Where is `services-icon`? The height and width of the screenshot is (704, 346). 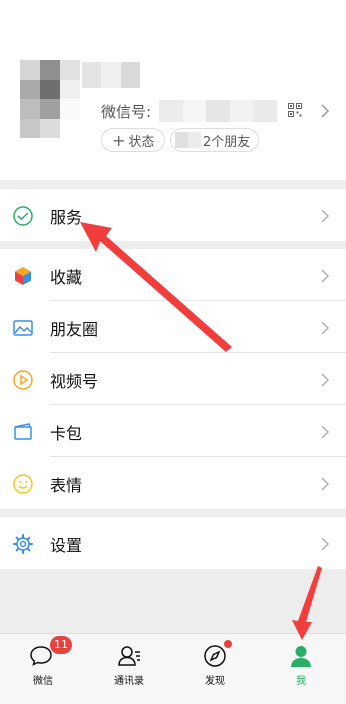 services-icon is located at coordinates (23, 216).